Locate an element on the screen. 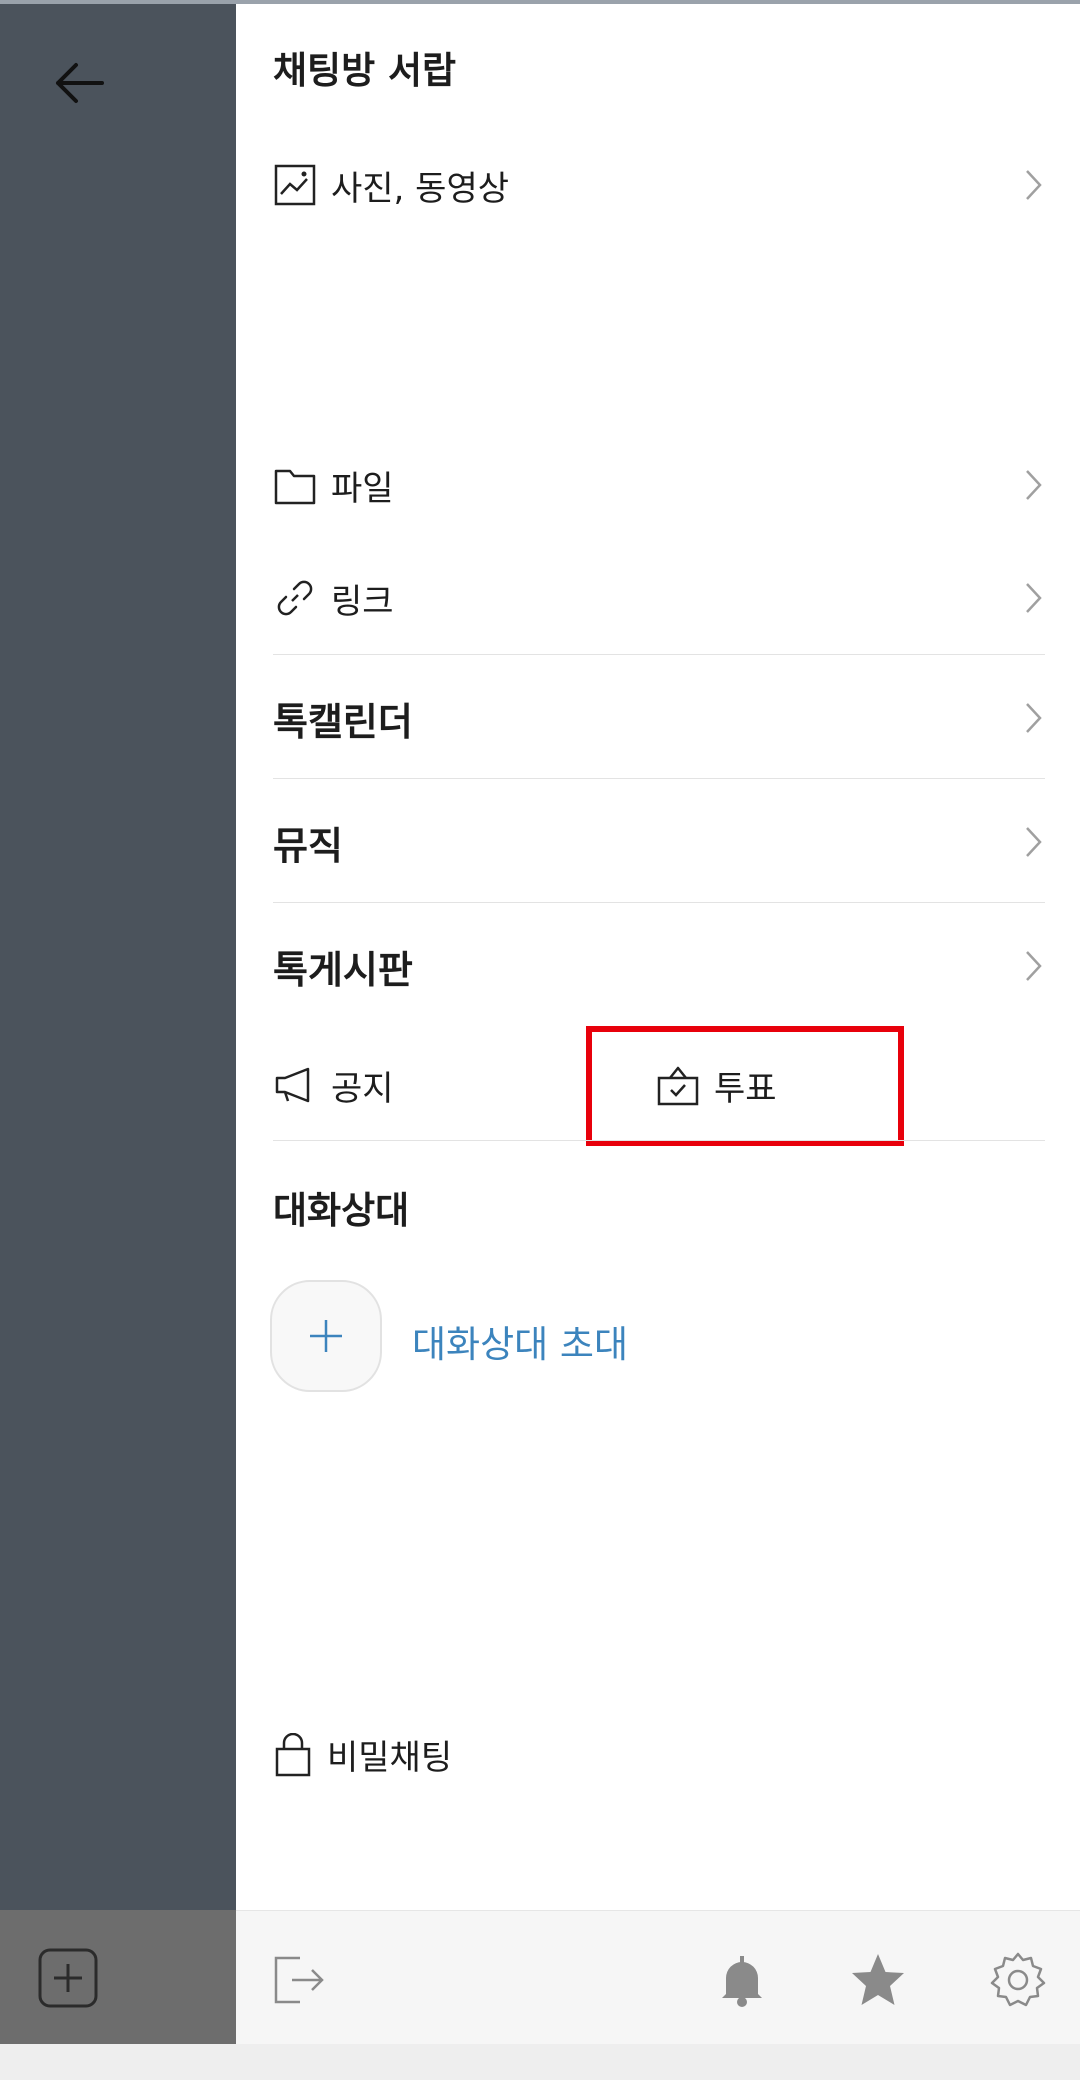  back-arrow-icon is located at coordinates (79, 87).